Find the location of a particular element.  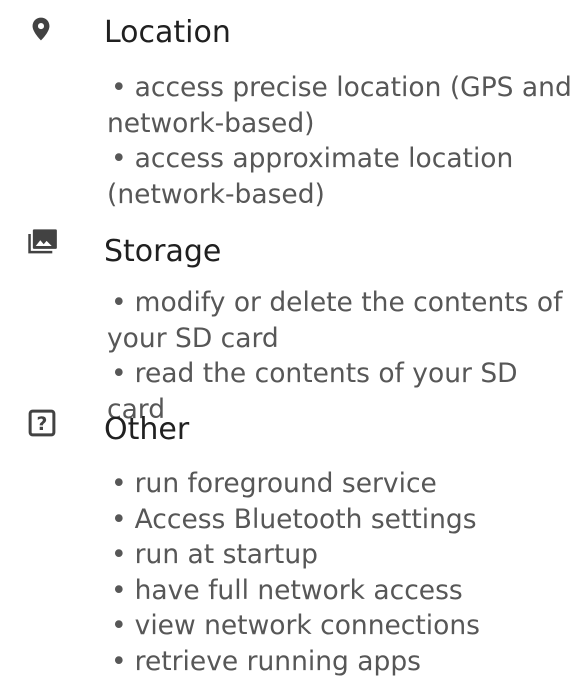

list-item: • have full network access is located at coordinates (345, 591).